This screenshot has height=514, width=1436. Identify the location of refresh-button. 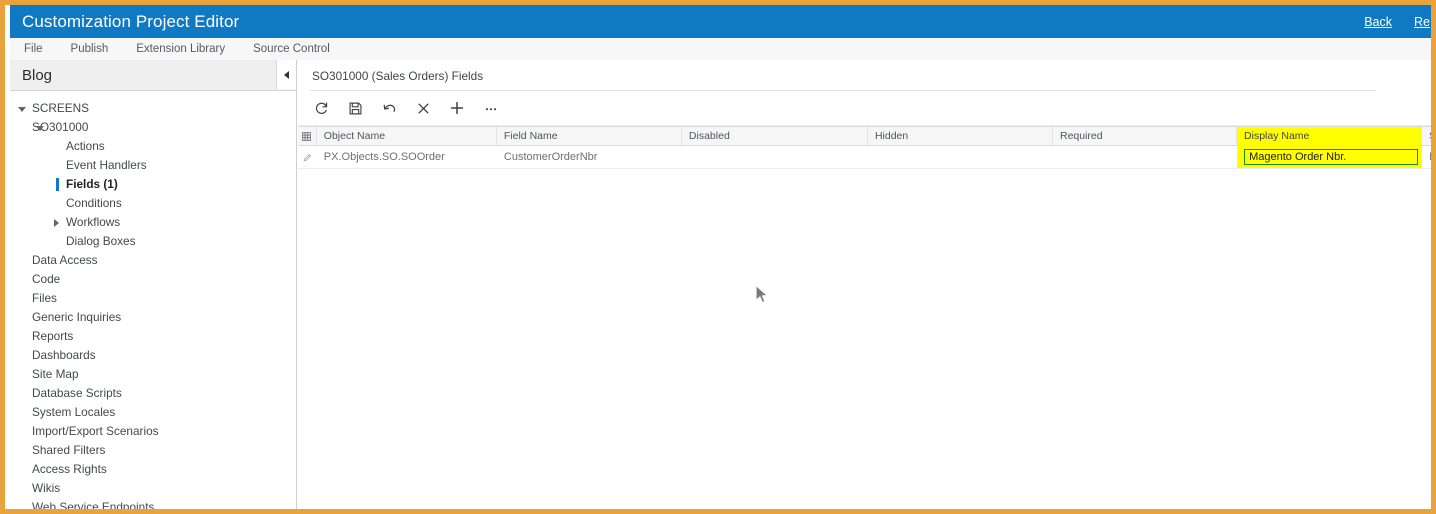
(321, 108).